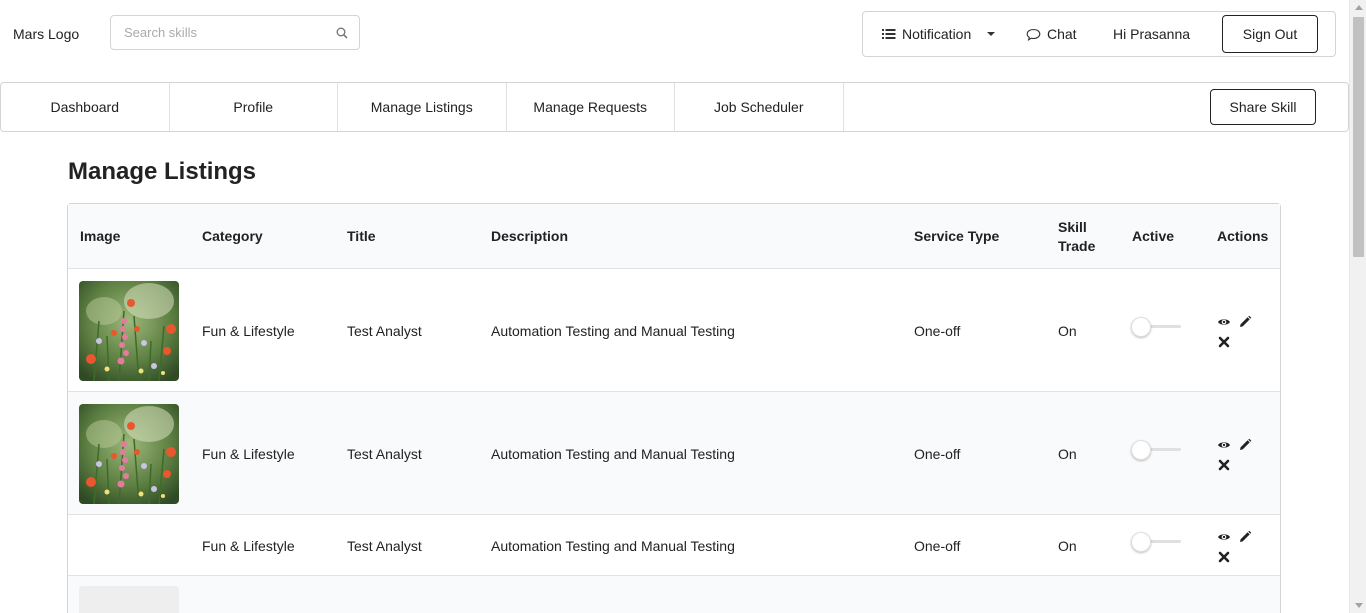 The width and height of the screenshot is (1366, 613). I want to click on sign-out-button: Sign Out, so click(1270, 34).